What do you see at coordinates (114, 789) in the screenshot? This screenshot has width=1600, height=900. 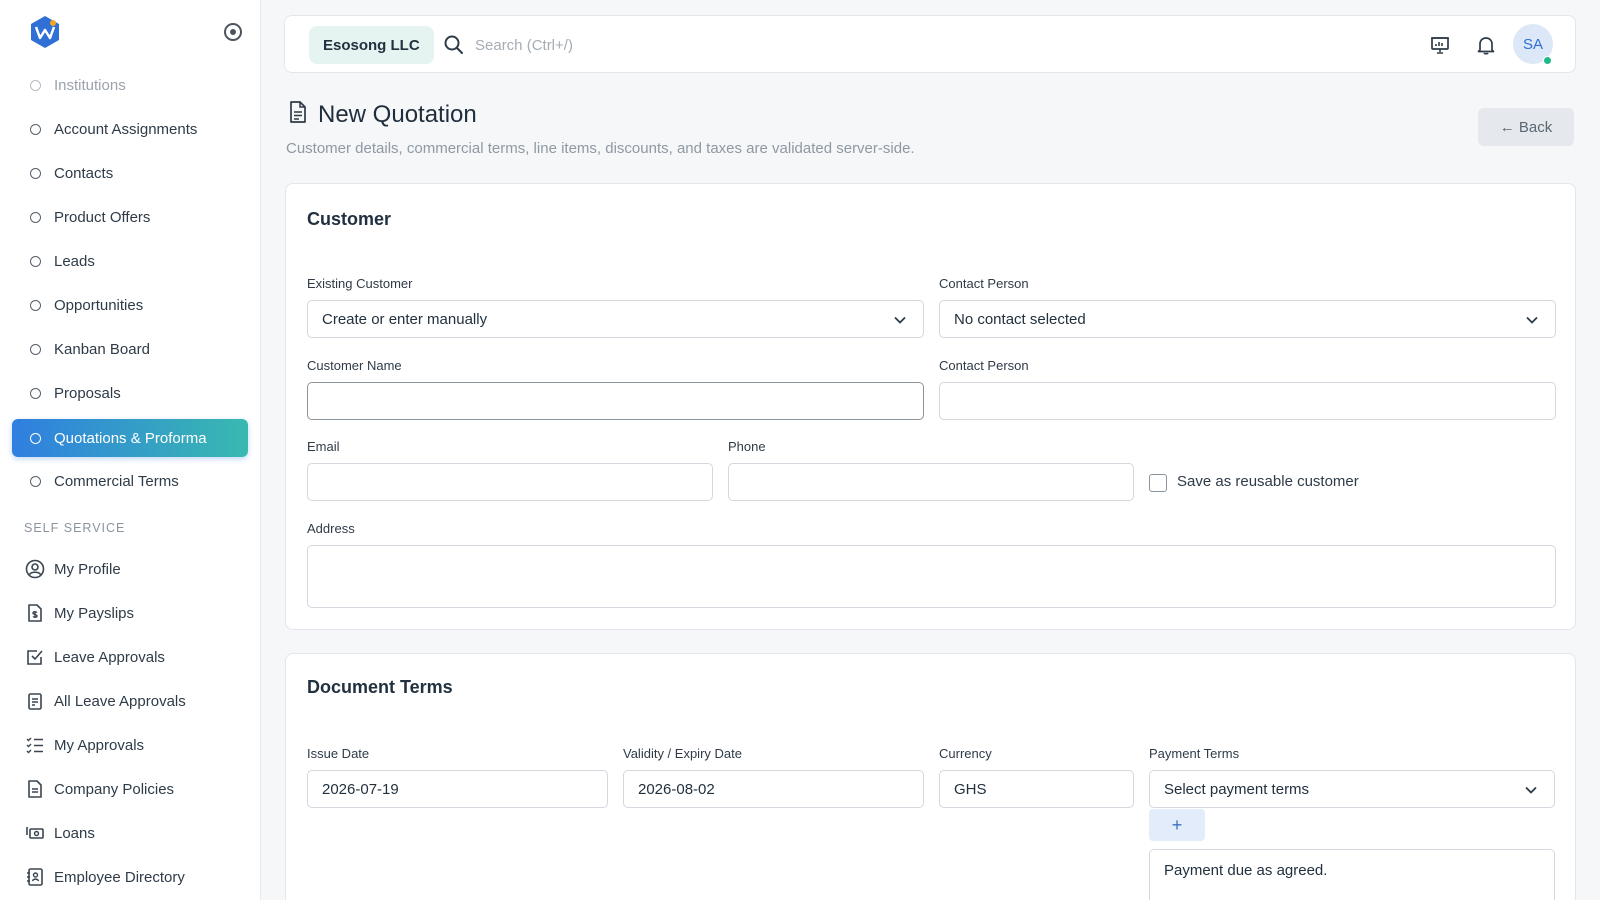 I see `sidebar-item-label: Company Policies` at bounding box center [114, 789].